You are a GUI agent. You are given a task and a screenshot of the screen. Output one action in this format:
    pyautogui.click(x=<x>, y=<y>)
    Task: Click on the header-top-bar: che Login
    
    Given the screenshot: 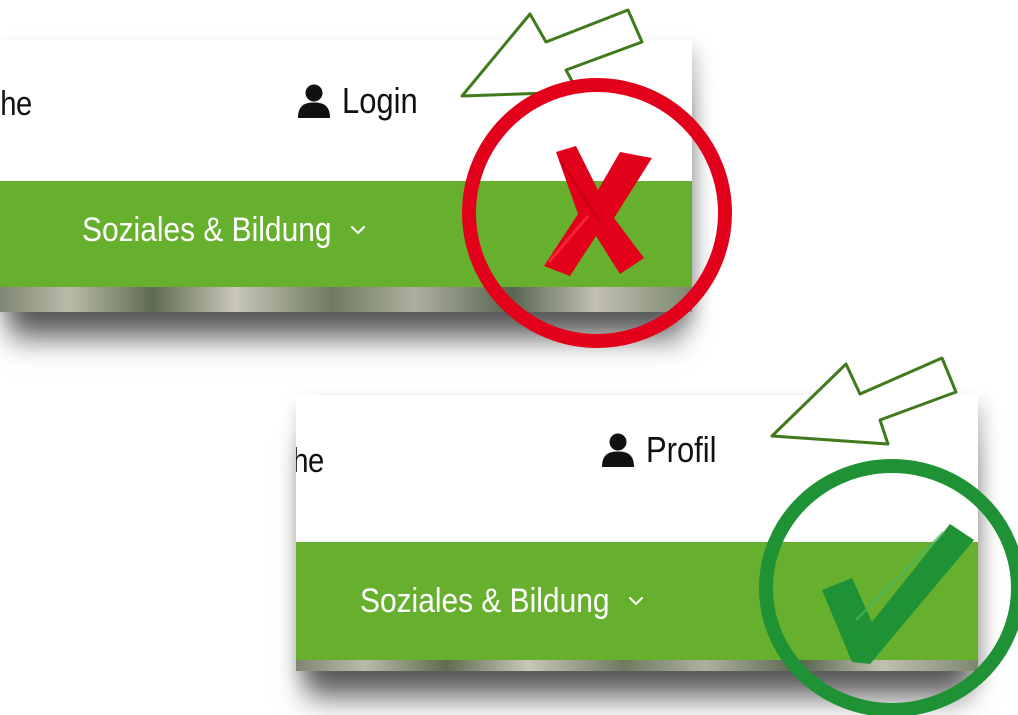 What is the action you would take?
    pyautogui.click(x=346, y=110)
    